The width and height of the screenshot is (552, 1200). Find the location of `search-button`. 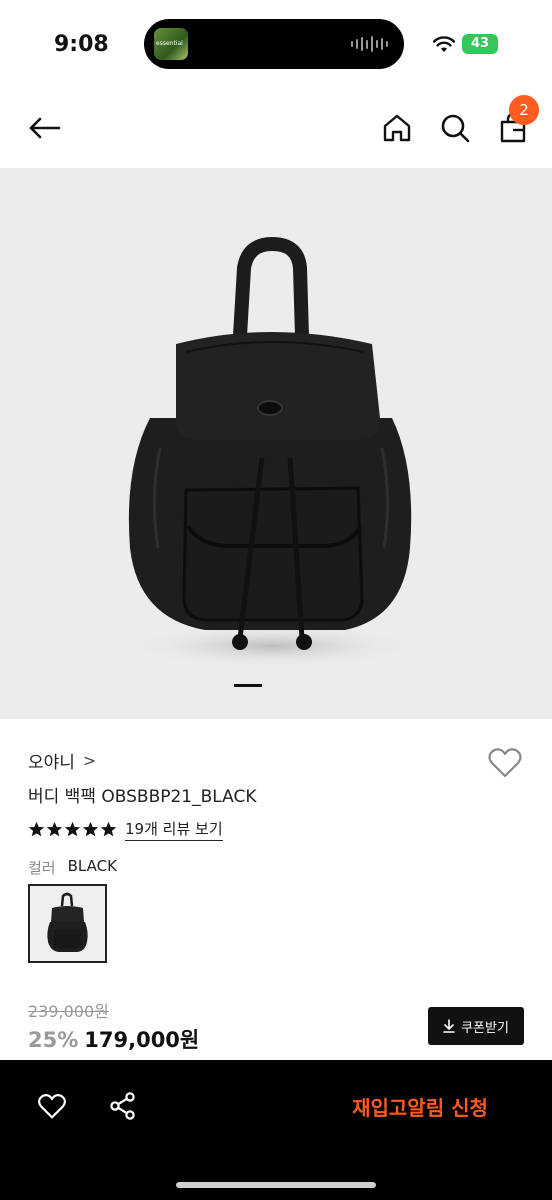

search-button is located at coordinates (455, 128).